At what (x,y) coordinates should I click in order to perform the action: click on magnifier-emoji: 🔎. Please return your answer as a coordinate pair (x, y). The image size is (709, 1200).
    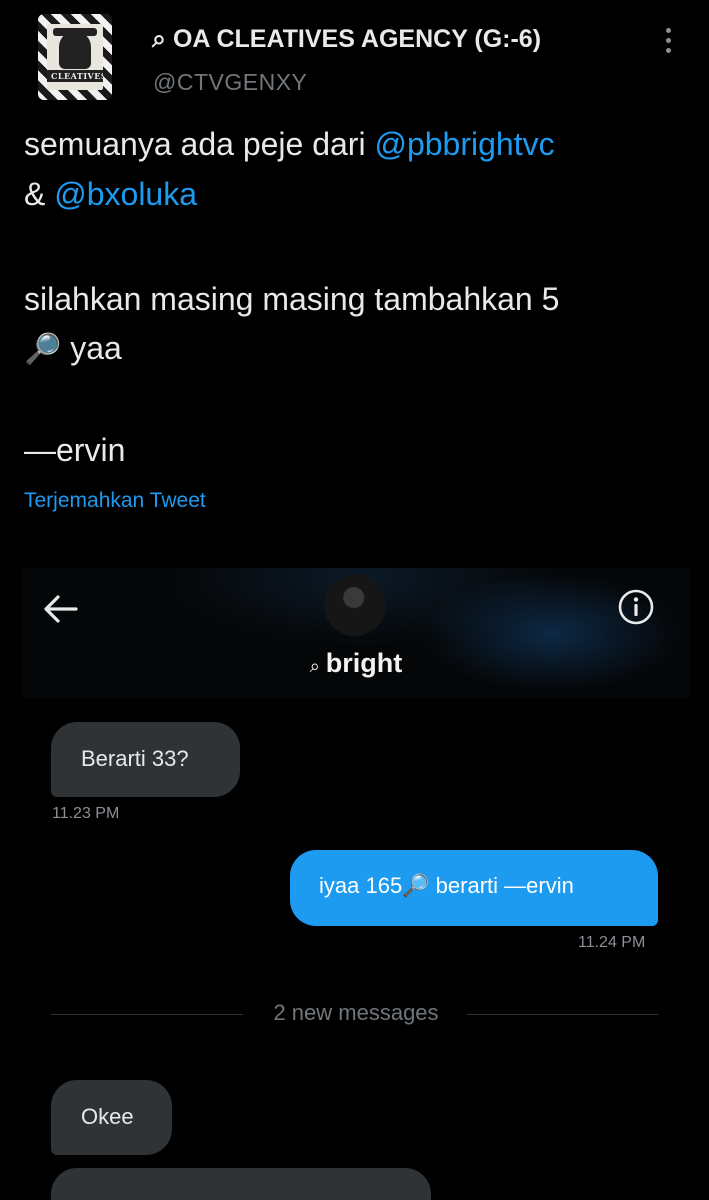
    Looking at the image, I should click on (43, 349).